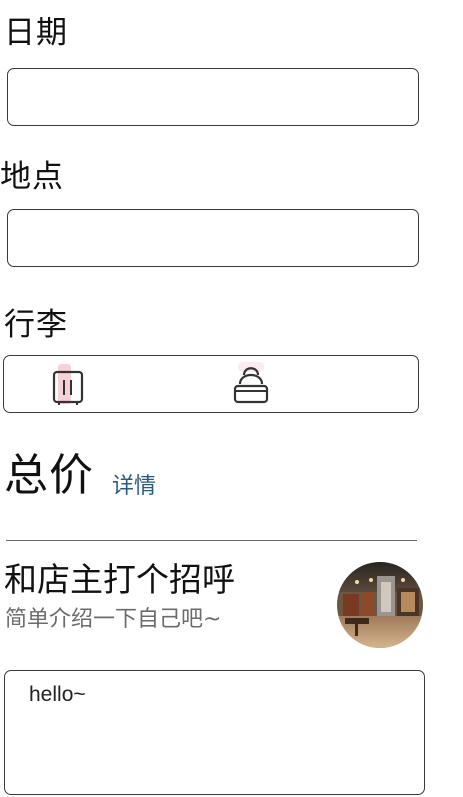 Image resolution: width=463 pixels, height=797 pixels. I want to click on greeting-message-input: hello~, so click(214, 732).